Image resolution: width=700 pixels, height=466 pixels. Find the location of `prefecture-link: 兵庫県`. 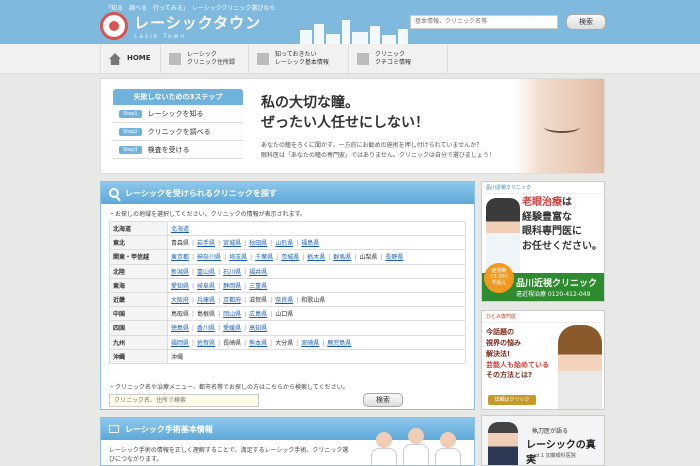

prefecture-link: 兵庫県 is located at coordinates (206, 300).